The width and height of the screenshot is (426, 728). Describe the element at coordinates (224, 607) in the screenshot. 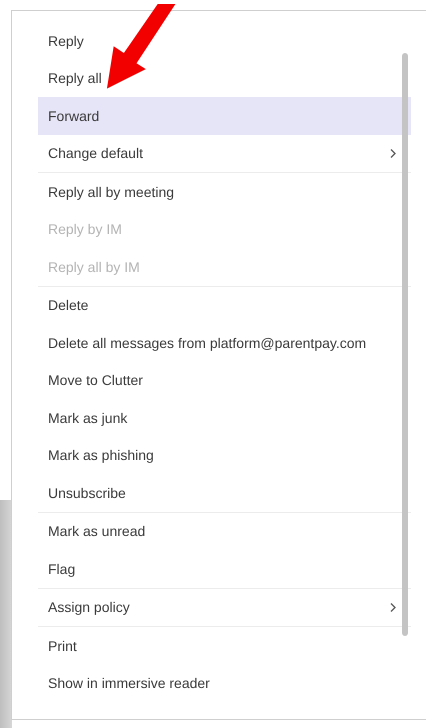

I see `menu-item: Assign policy` at that location.